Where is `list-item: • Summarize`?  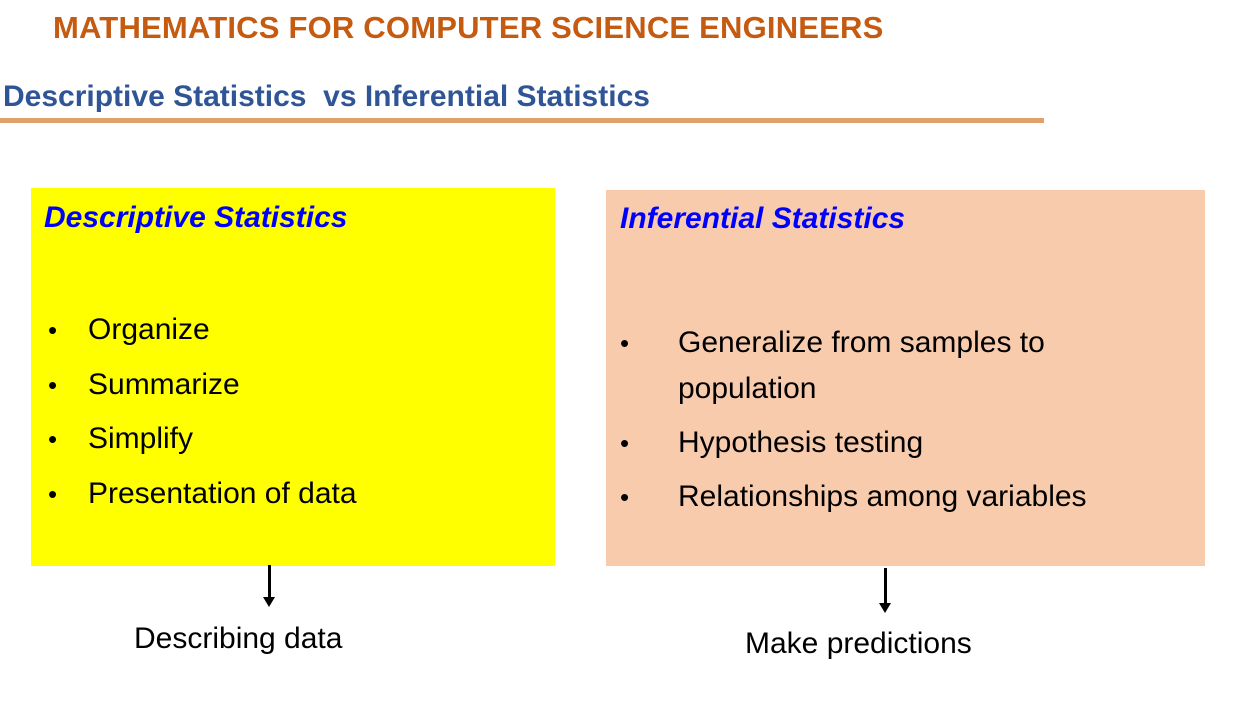 list-item: • Summarize is located at coordinates (202, 390).